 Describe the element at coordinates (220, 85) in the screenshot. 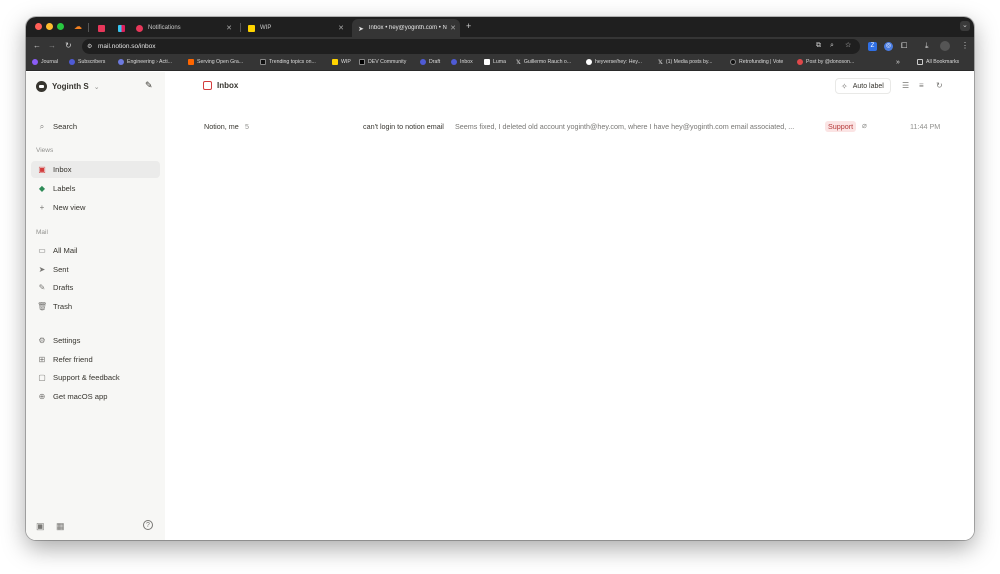

I see `page-title: Inbox` at that location.